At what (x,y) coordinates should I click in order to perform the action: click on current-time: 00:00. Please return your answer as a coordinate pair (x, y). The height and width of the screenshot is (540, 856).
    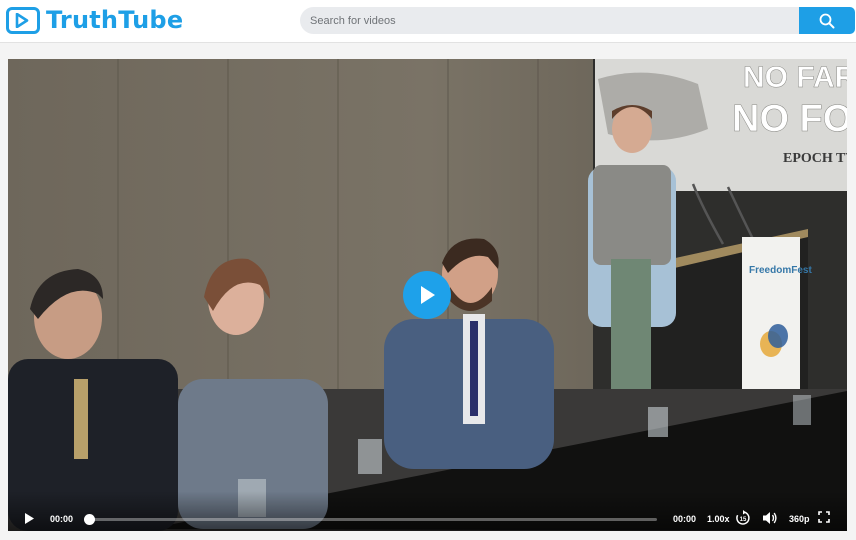
    Looking at the image, I should click on (62, 519).